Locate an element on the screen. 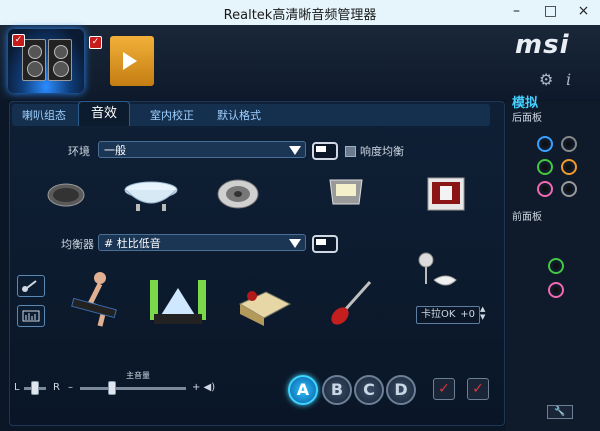 This screenshot has width=600, height=431. preset-d-button: D is located at coordinates (401, 390).